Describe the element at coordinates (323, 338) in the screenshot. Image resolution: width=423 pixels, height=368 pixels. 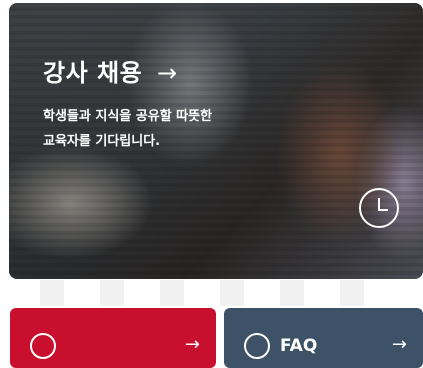
I see `faq-button: FAQ →` at that location.